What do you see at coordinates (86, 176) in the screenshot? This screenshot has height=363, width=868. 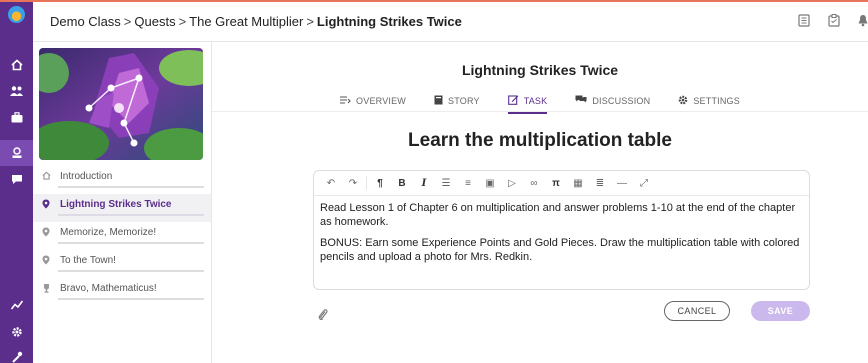 I see `quest-item-label: Introduction` at bounding box center [86, 176].